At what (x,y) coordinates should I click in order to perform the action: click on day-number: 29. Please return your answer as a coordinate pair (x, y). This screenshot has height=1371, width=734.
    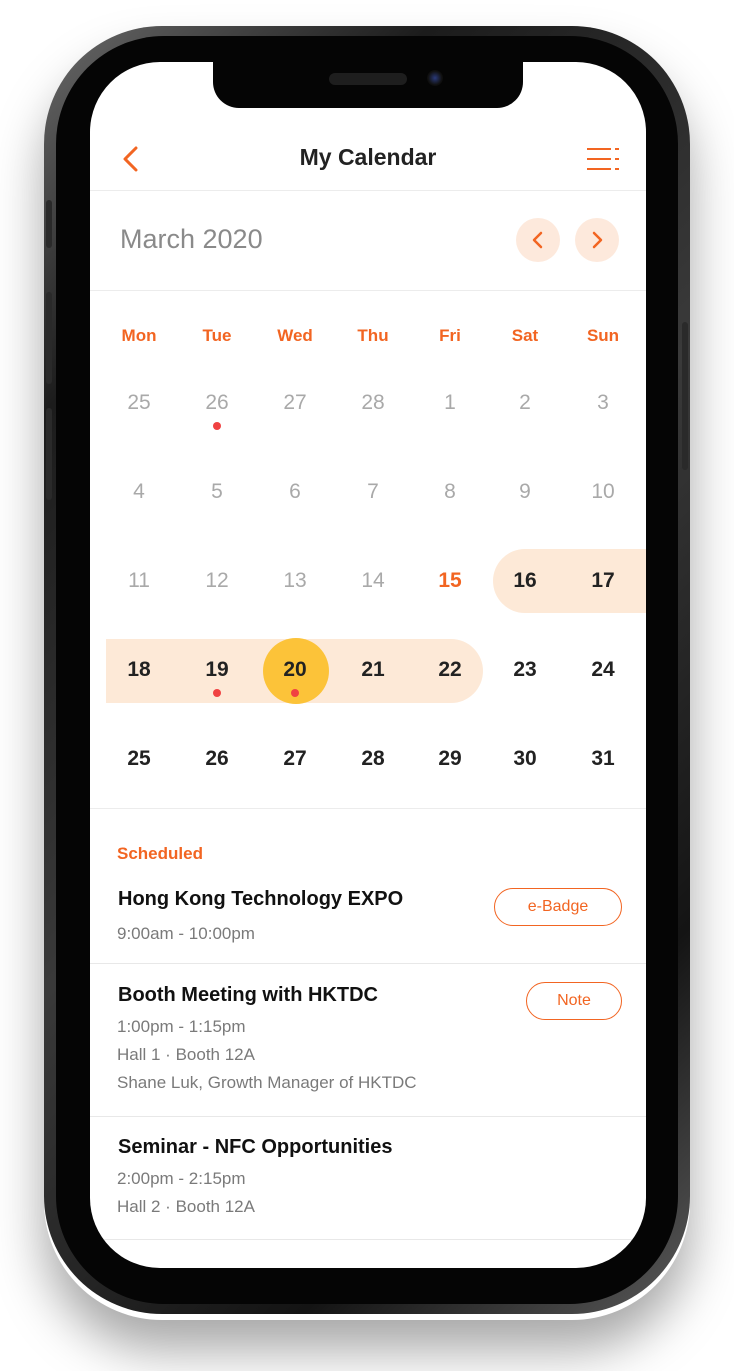
    Looking at the image, I should click on (450, 758).